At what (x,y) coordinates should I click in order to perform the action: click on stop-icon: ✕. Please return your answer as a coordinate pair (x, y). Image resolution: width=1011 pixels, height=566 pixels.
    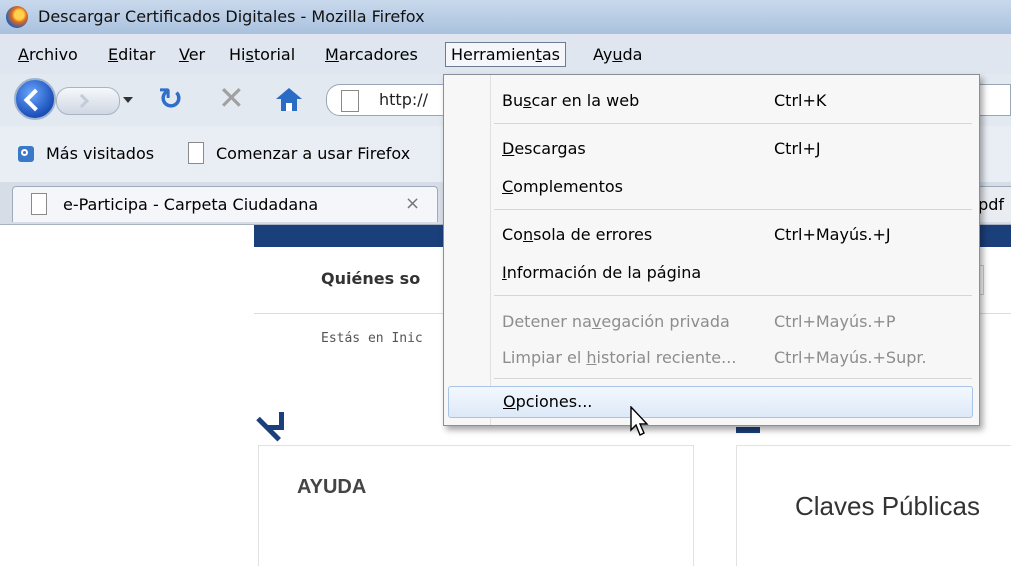
    Looking at the image, I should click on (232, 98).